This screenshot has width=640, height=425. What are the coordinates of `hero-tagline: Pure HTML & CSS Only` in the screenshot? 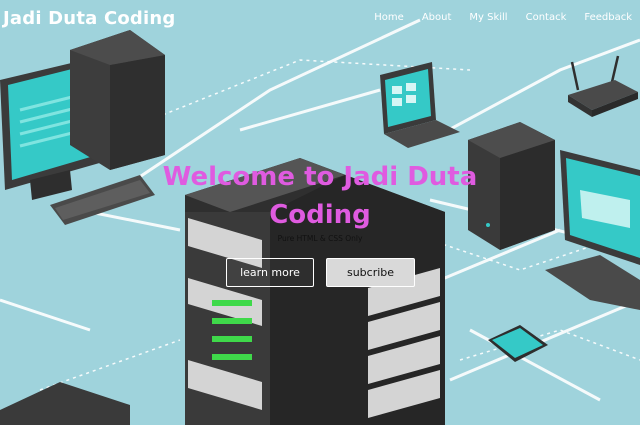 It's located at (320, 238).